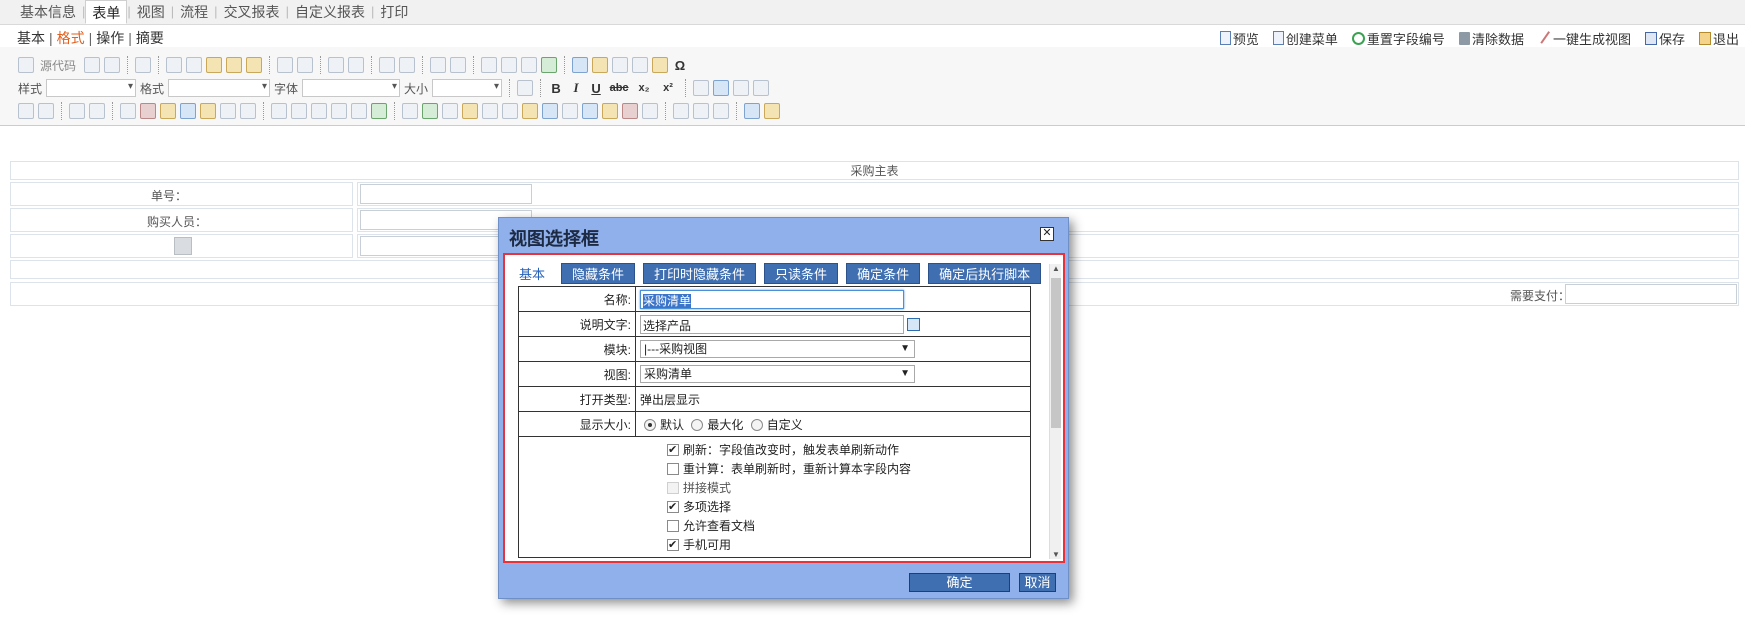  I want to click on zoom-icon, so click(525, 88).